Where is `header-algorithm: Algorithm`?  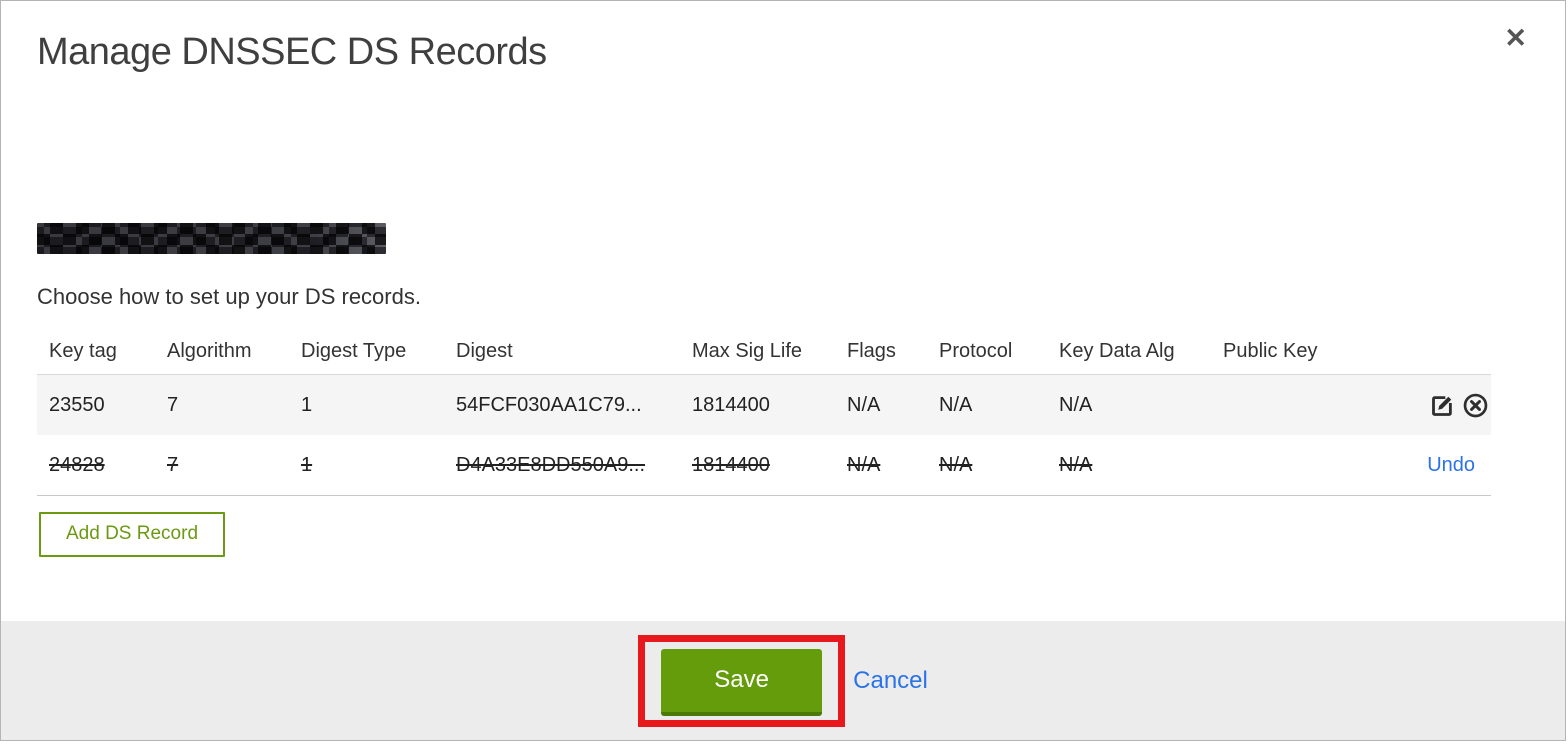
header-algorithm: Algorithm is located at coordinates (209, 350).